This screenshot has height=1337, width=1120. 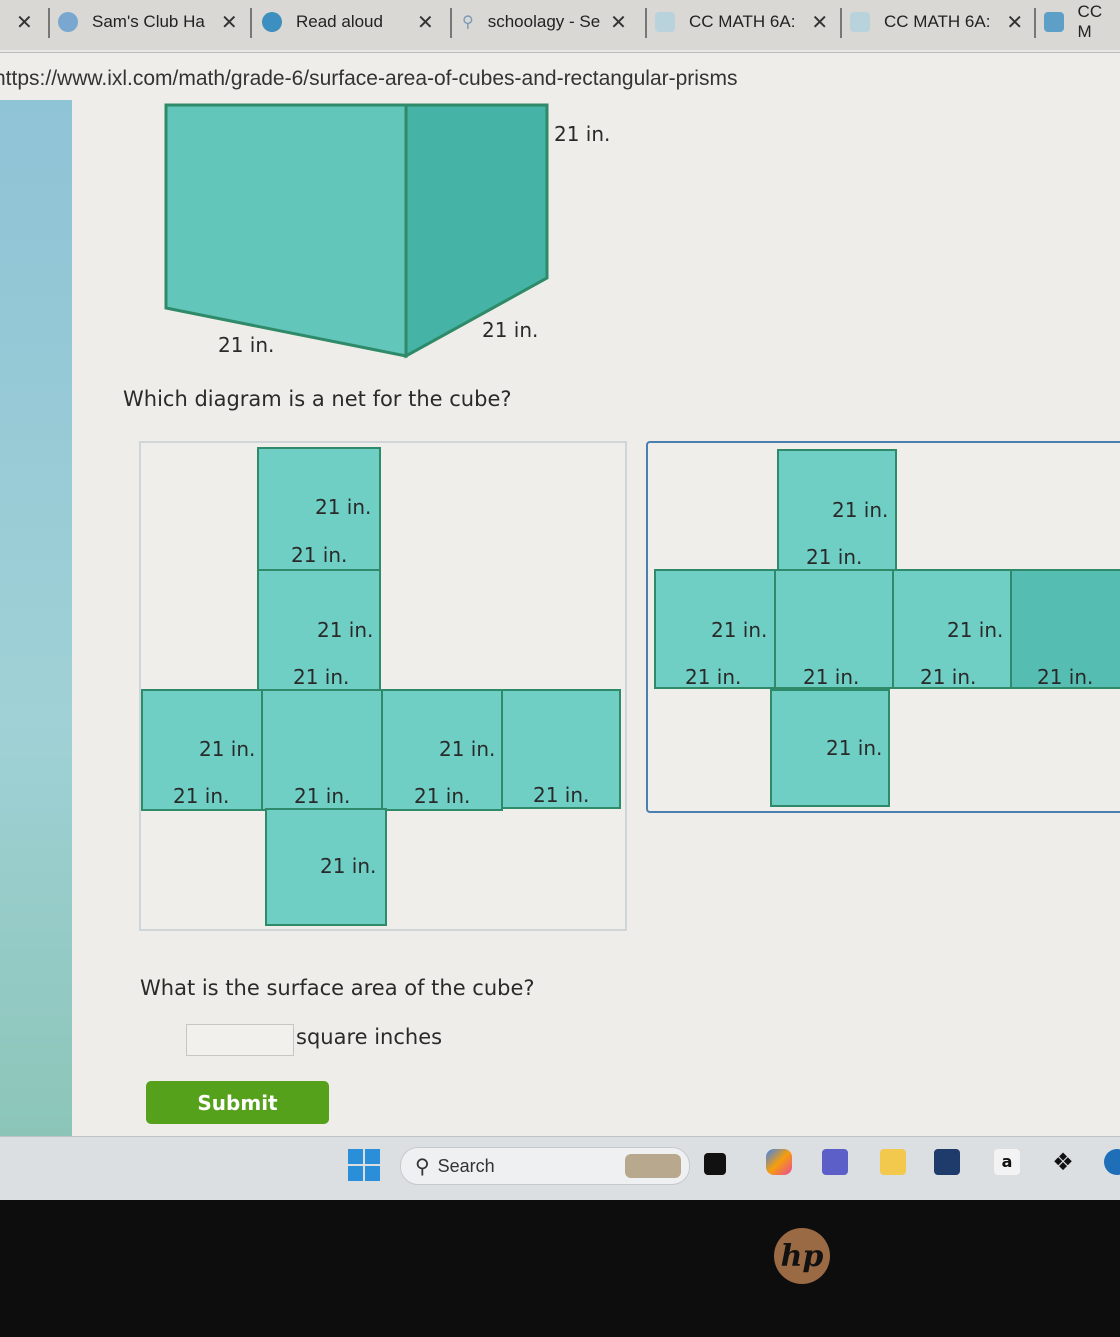 I want to click on tab-read-aloud: Read aloud ✕, so click(x=348, y=22).